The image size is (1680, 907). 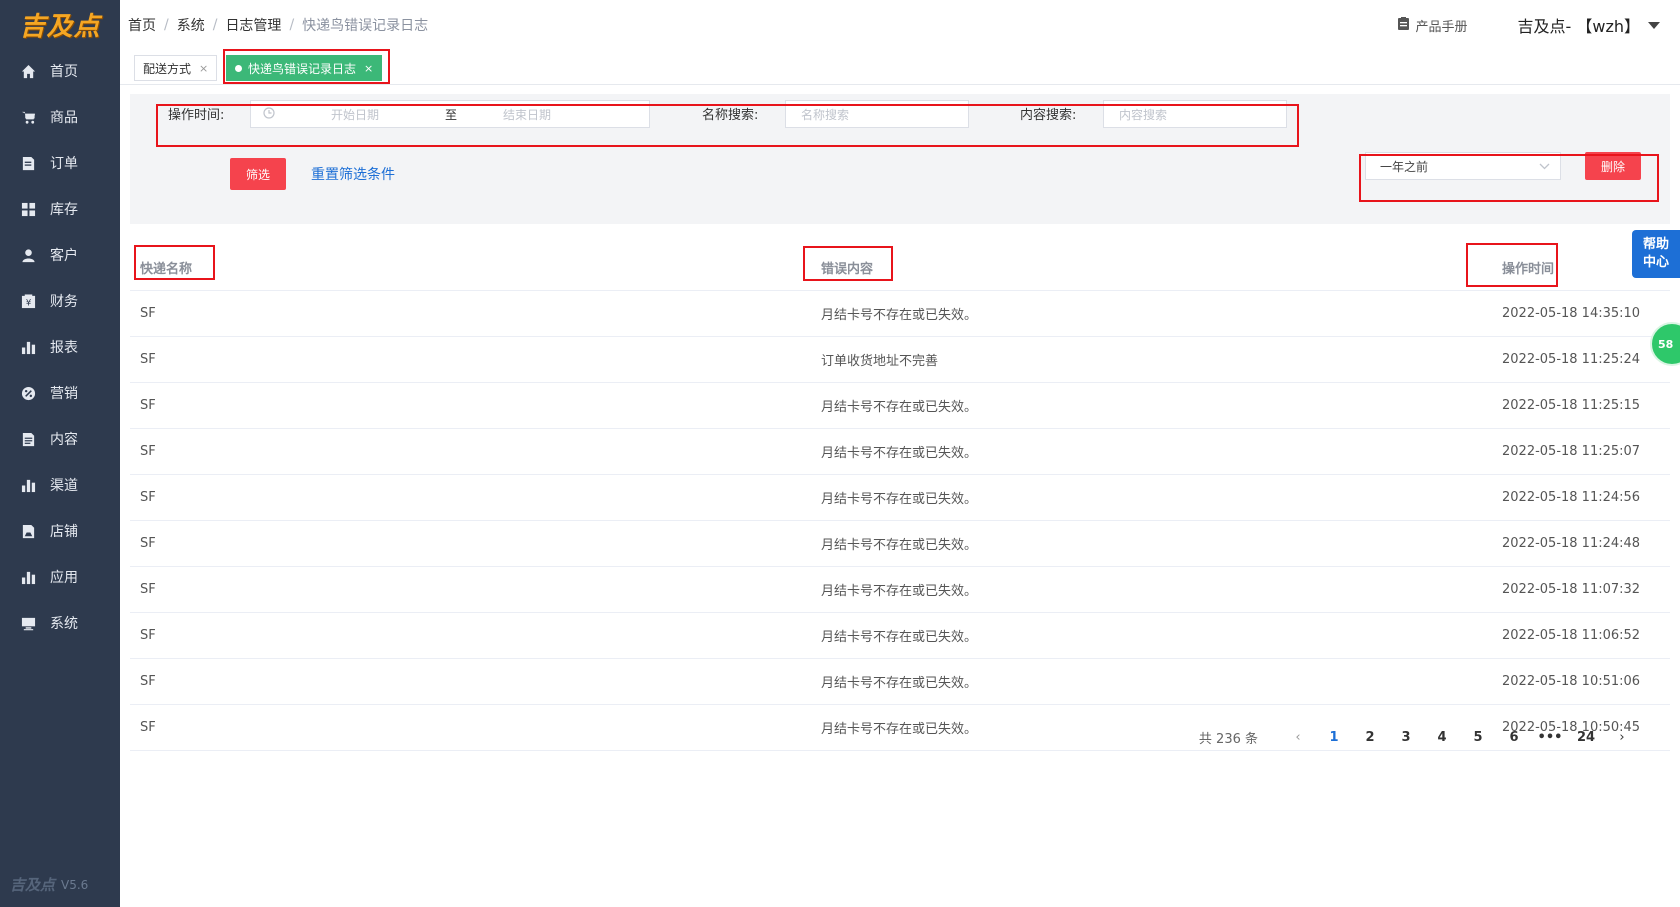 I want to click on sidebar-item-7: 营销, so click(x=60, y=393).